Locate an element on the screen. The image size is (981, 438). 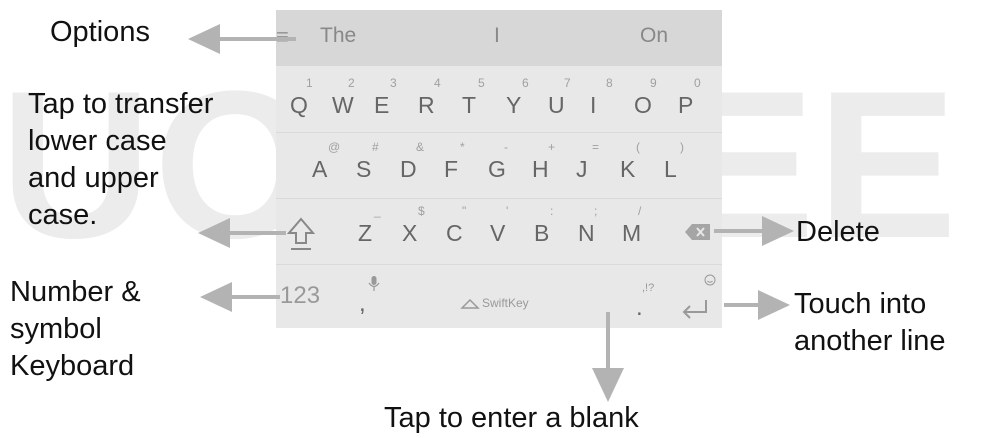
comma-key: , is located at coordinates (363, 297).